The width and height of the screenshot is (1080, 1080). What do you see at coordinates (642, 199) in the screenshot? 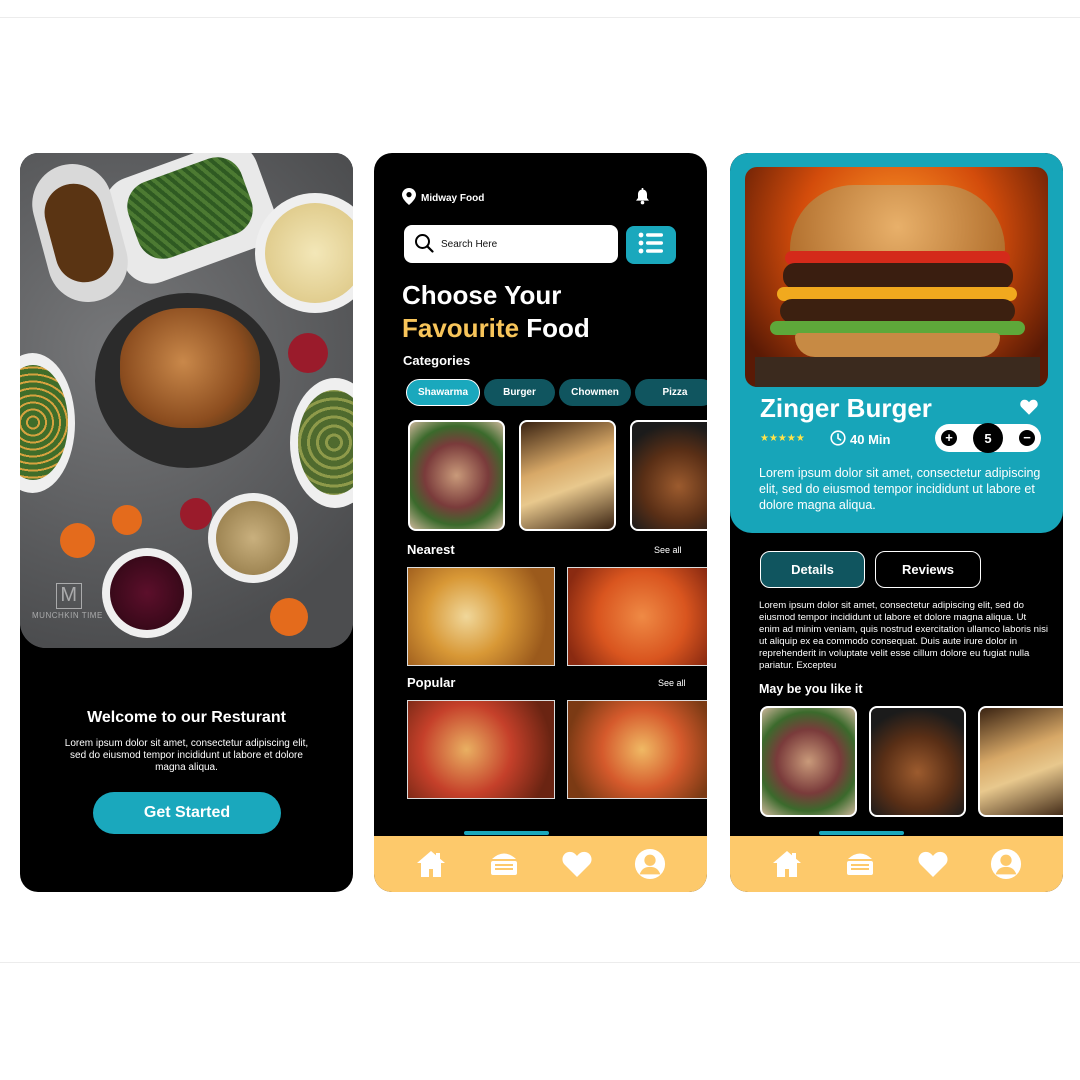
I see `bell-icon` at bounding box center [642, 199].